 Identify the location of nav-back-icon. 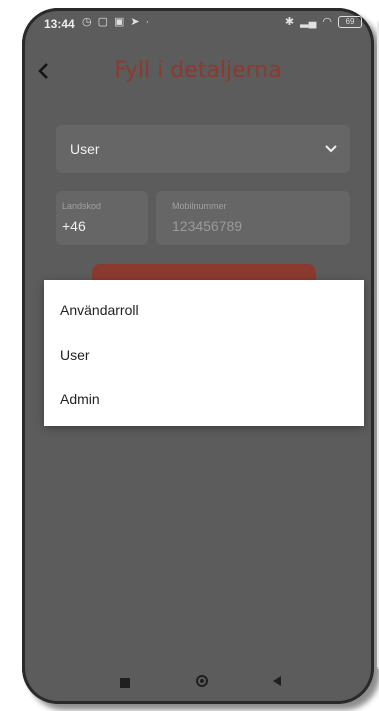
(277, 681).